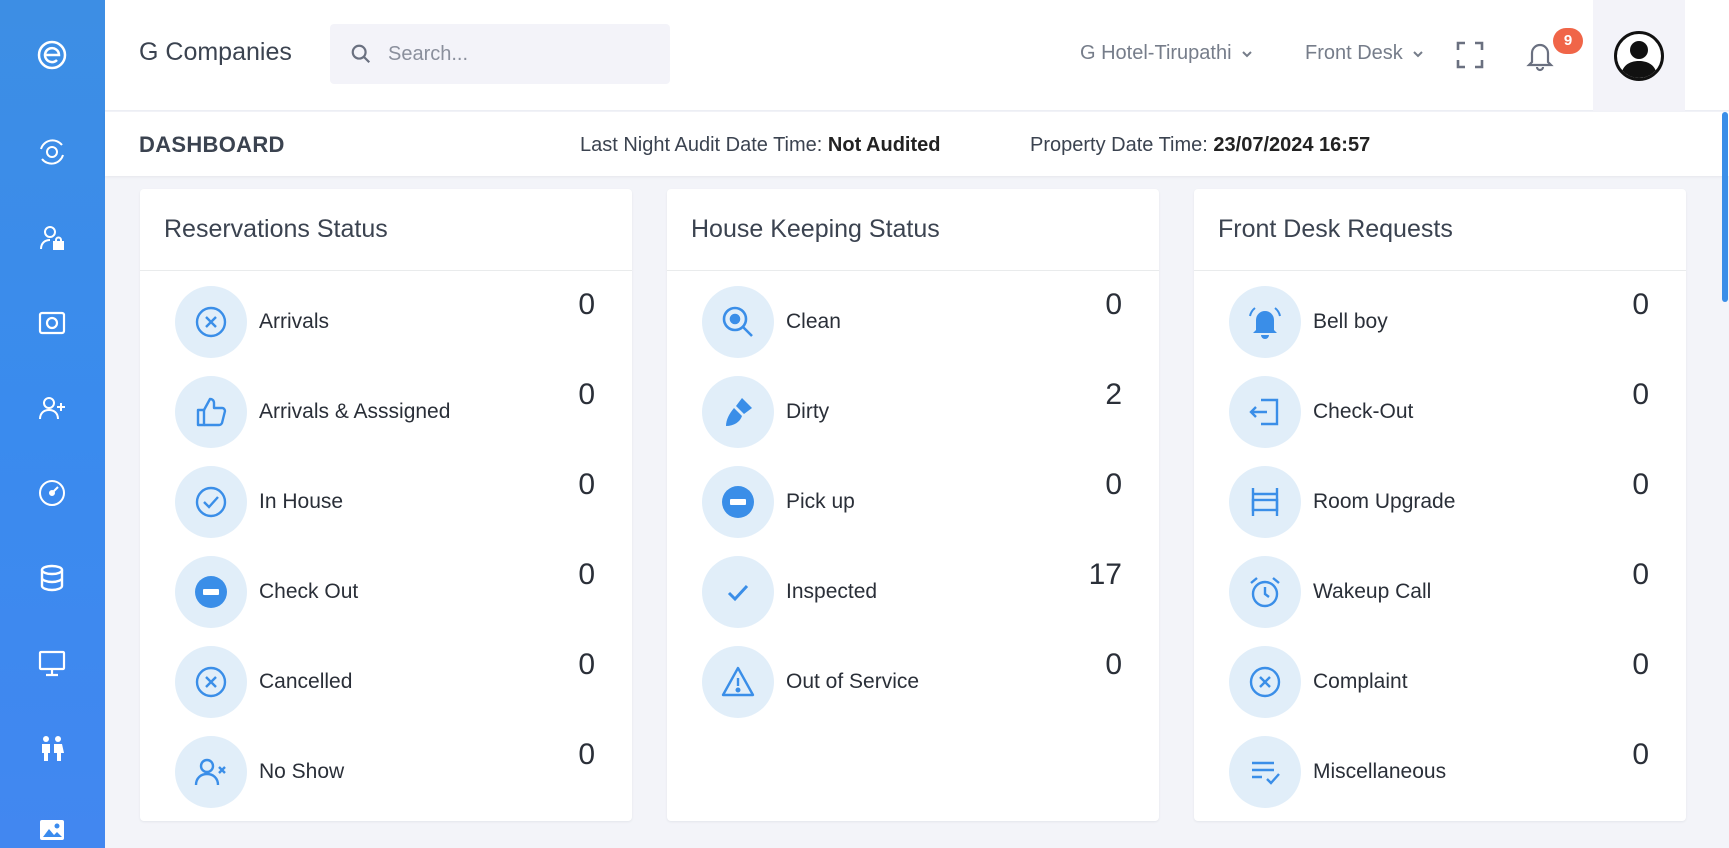  What do you see at coordinates (385, 772) in the screenshot?
I see `status-row-no-show: No Show 0` at bounding box center [385, 772].